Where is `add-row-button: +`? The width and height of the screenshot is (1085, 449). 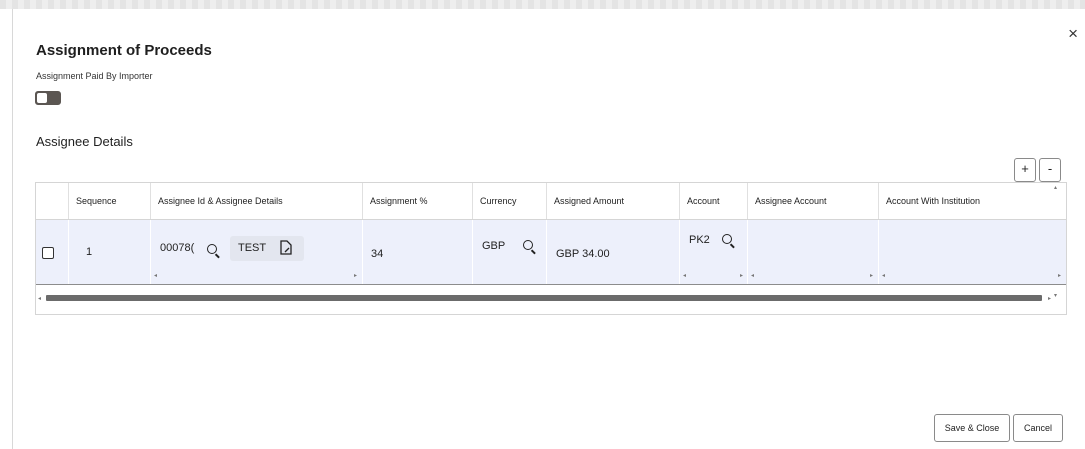
add-row-button: + is located at coordinates (1025, 170).